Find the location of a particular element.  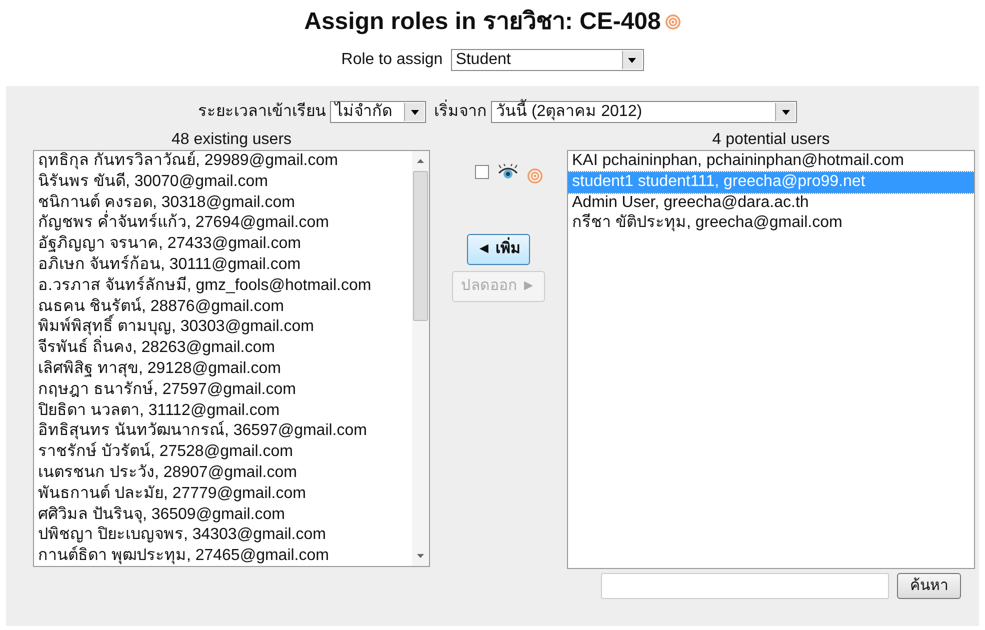

duration-select: ไม่จำกัด is located at coordinates (378, 112).